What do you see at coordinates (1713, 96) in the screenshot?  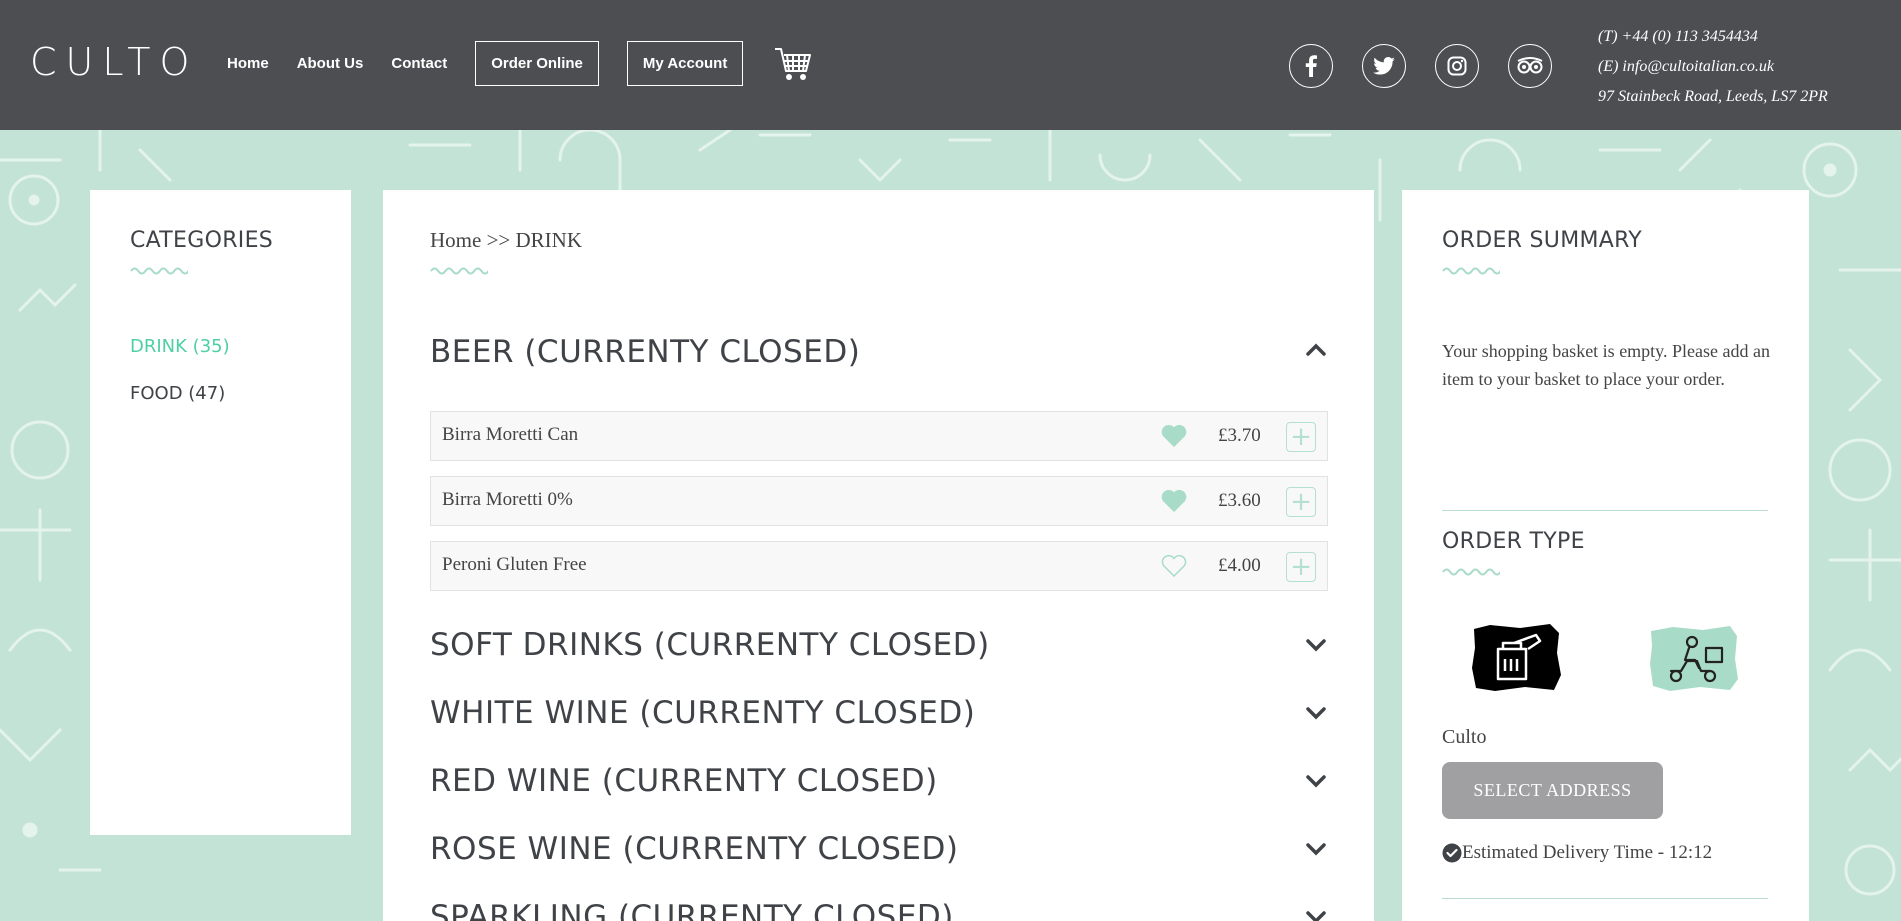 I see `contact-address: 97 Stainbeck Road, Leeds, LS7 2PR` at bounding box center [1713, 96].